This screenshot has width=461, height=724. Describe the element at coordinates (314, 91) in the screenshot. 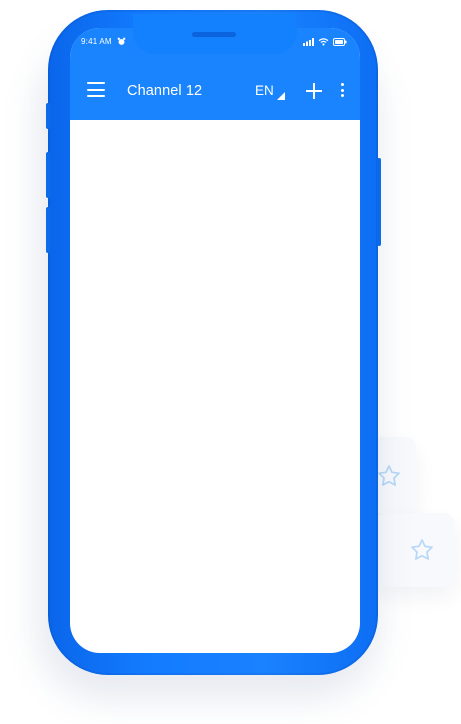

I see `plus-icon` at that location.